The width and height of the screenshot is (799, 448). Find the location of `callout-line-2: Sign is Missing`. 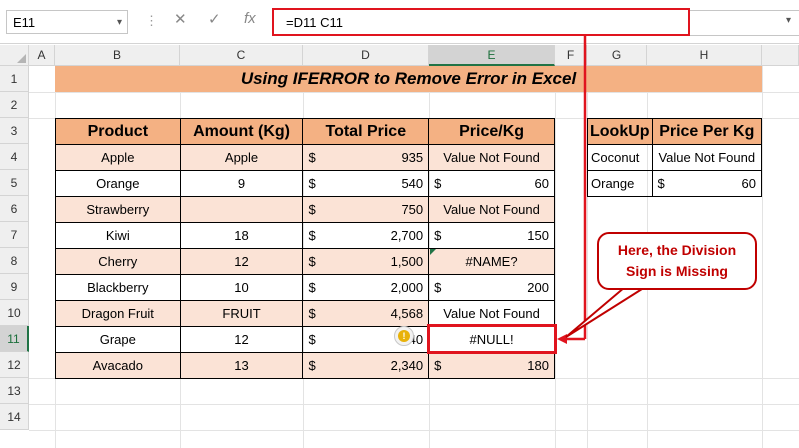

callout-line-2: Sign is Missing is located at coordinates (677, 271).